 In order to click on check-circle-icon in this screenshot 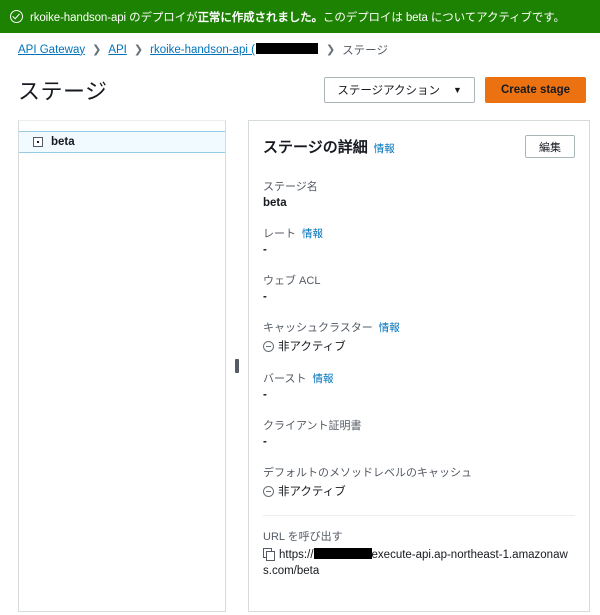, I will do `click(16, 16)`.